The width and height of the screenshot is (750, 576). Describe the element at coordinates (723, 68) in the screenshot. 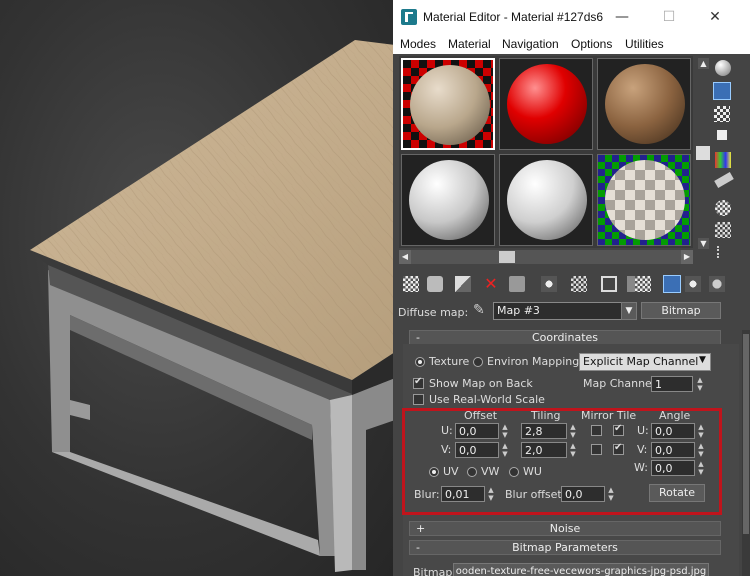

I see `sample-type-icon` at that location.